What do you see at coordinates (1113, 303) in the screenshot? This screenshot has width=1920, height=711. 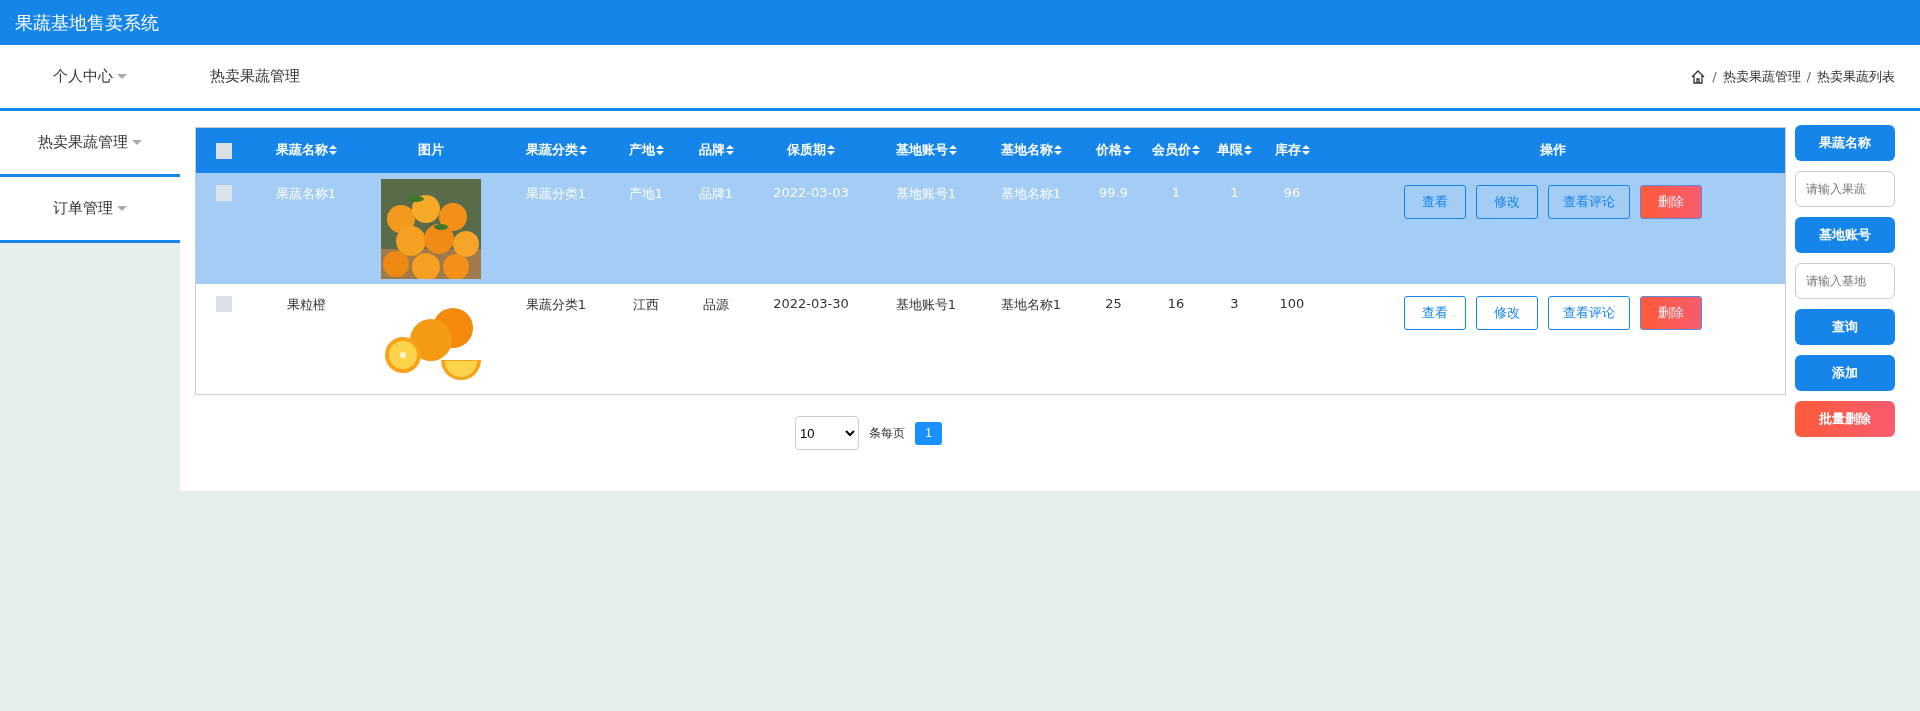 I see `table-cell: 25` at bounding box center [1113, 303].